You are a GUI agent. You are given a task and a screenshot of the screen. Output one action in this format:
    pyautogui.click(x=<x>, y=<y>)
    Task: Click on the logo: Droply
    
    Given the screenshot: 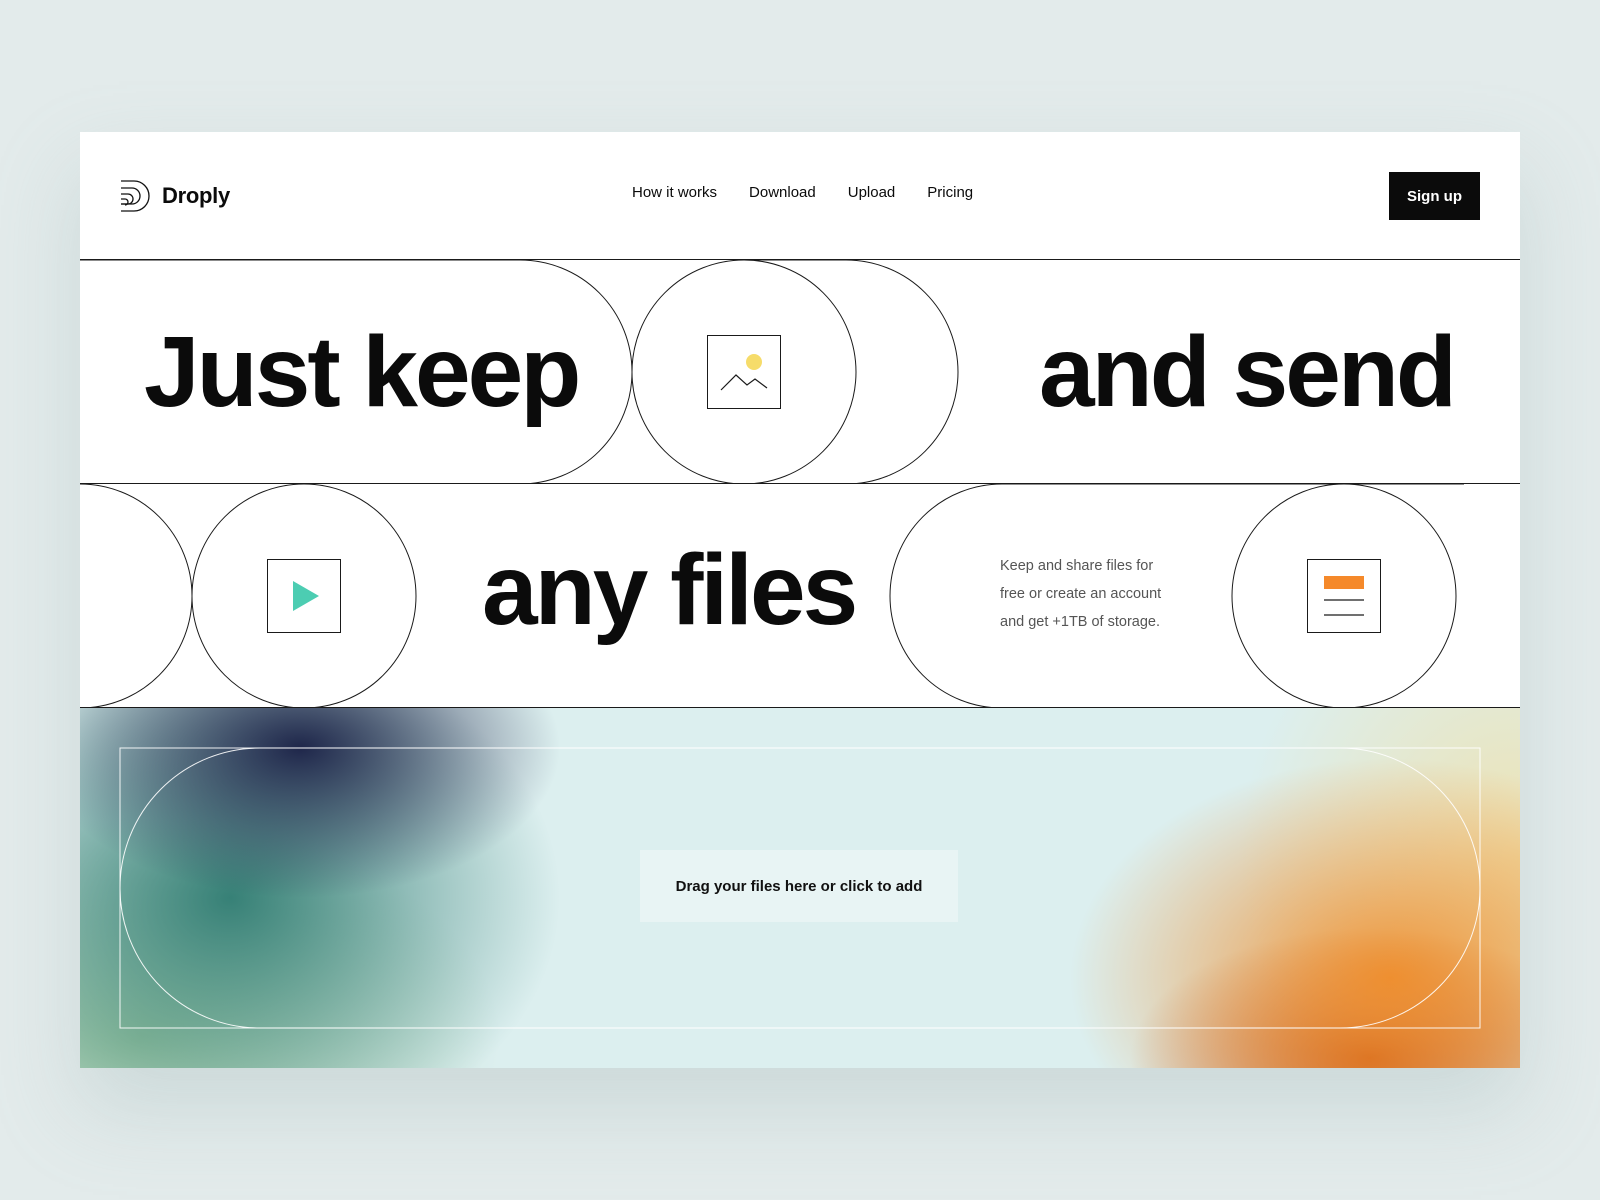 What is the action you would take?
    pyautogui.click(x=175, y=196)
    